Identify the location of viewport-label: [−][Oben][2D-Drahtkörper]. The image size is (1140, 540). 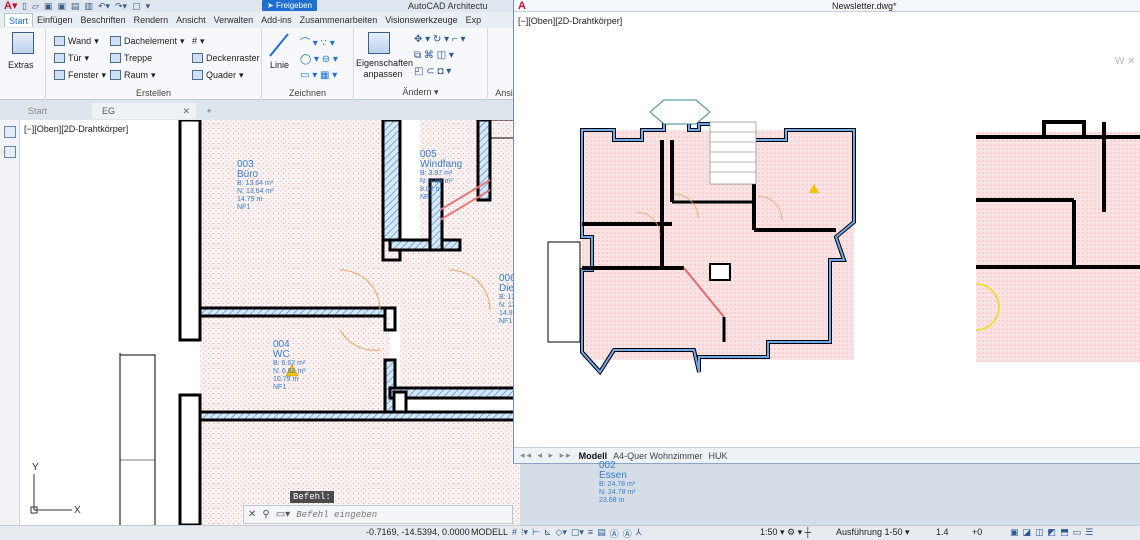
(76, 129).